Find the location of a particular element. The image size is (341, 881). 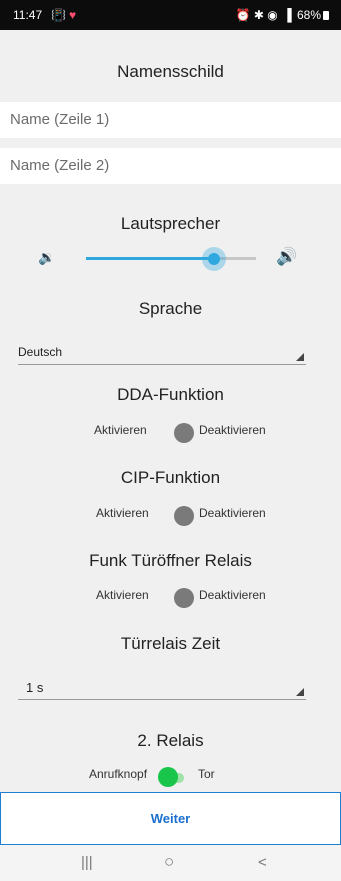

cip-label-off: Deaktivieren is located at coordinates (232, 513).